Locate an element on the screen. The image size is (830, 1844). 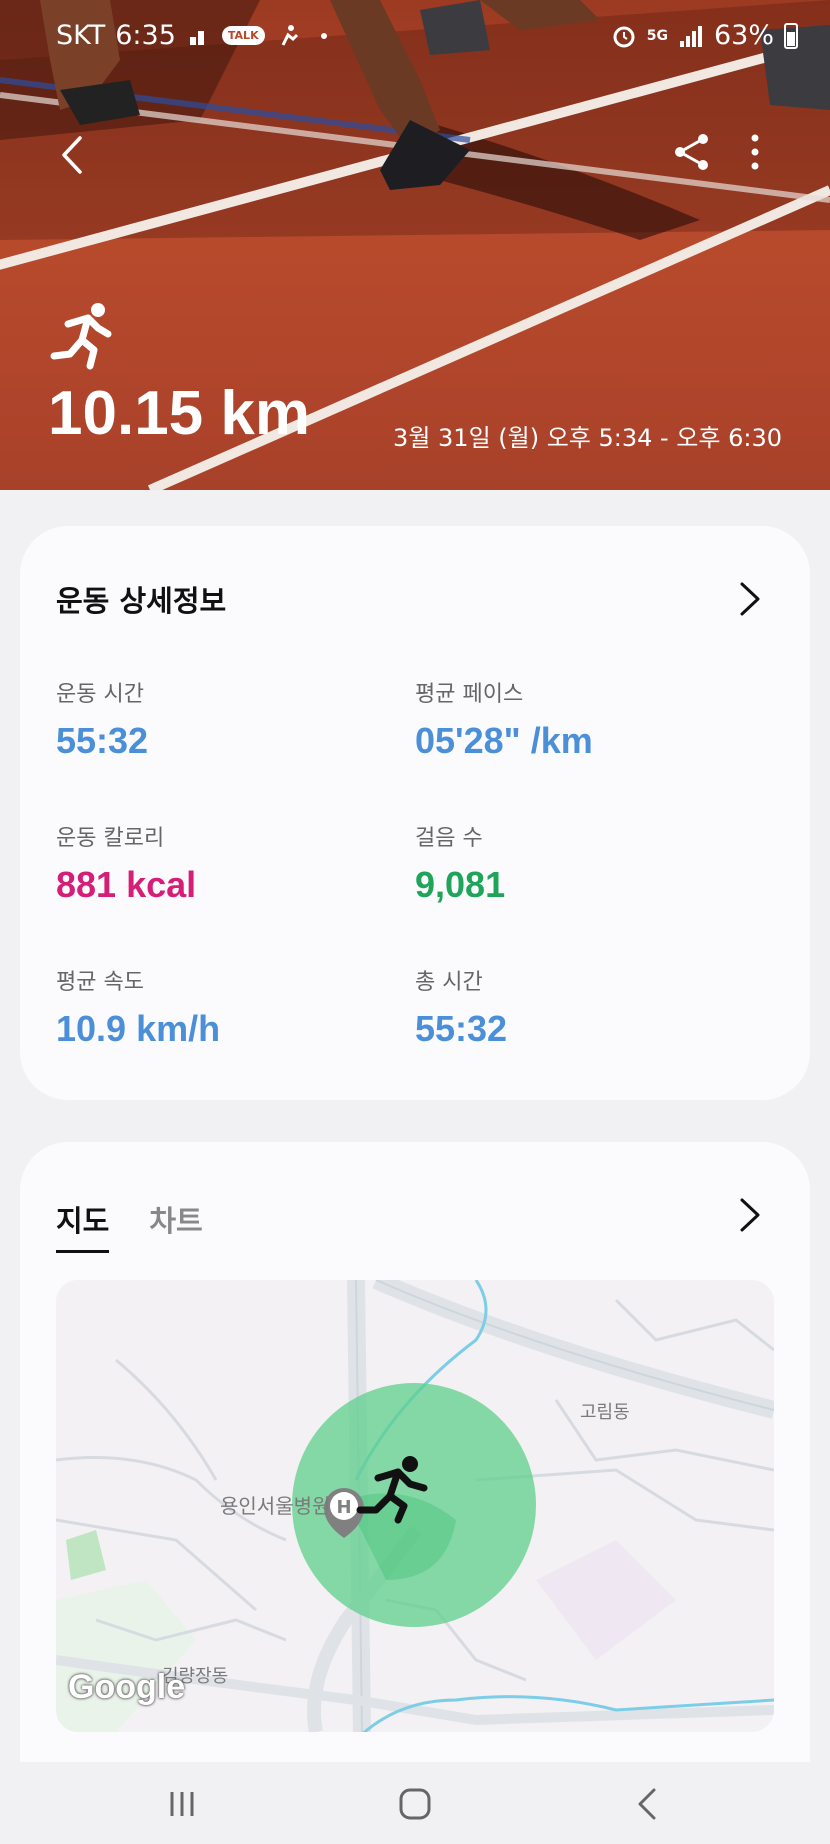
metric-steps: 걸음 수 9,081 is located at coordinates (585, 863).